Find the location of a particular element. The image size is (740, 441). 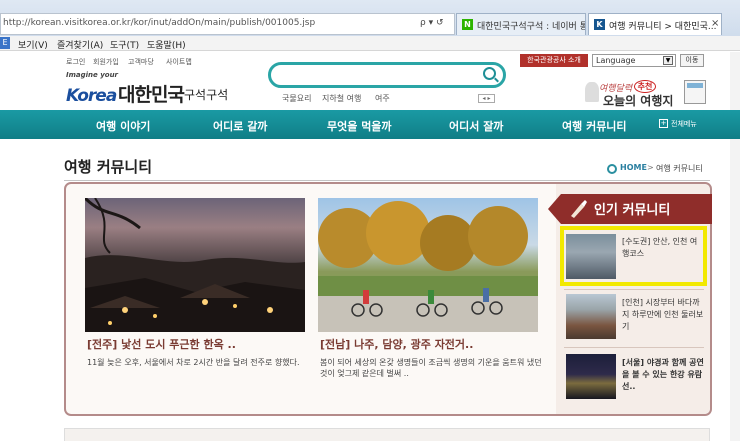

card-title-jeonju: [전주] 낯선 도시 푸근한 한옥 .. is located at coordinates (161, 344).